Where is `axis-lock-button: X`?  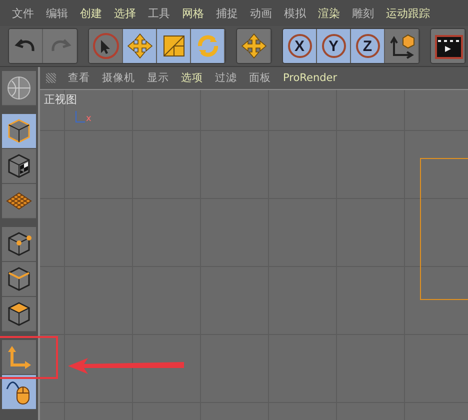 axis-lock-button: X is located at coordinates (300, 46).